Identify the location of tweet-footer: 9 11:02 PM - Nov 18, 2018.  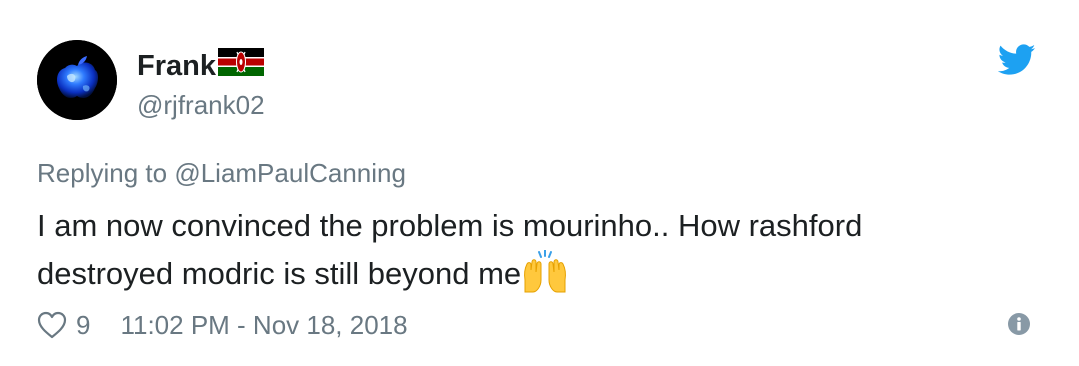
(222, 325).